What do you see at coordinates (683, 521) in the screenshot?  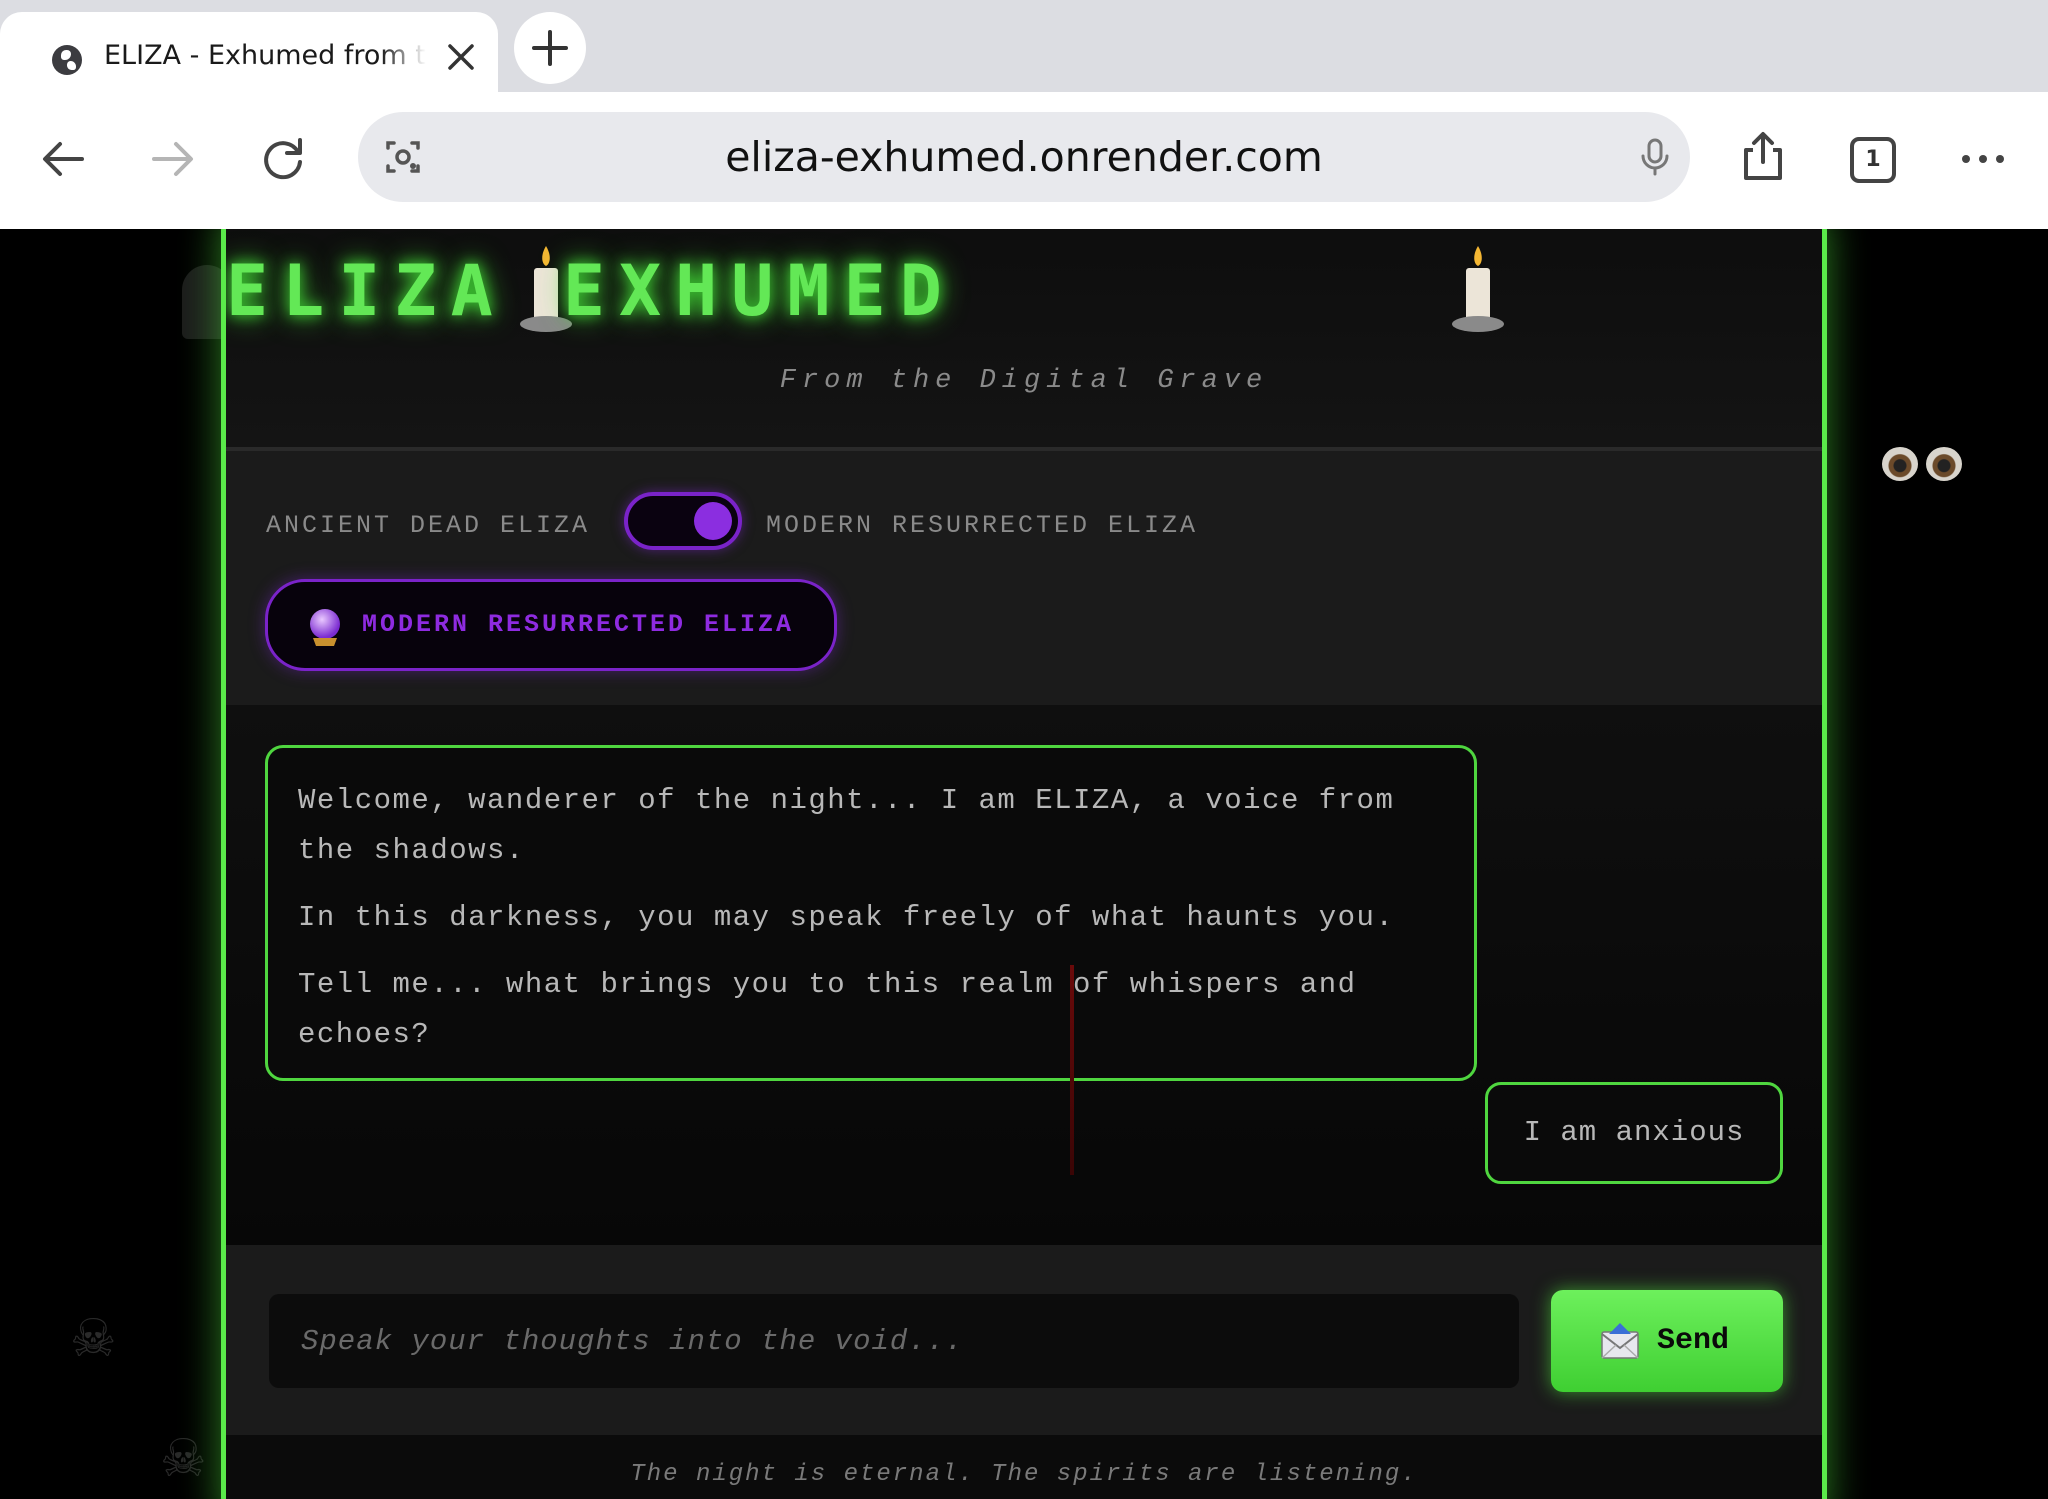 I see `mode-toggle-switch` at bounding box center [683, 521].